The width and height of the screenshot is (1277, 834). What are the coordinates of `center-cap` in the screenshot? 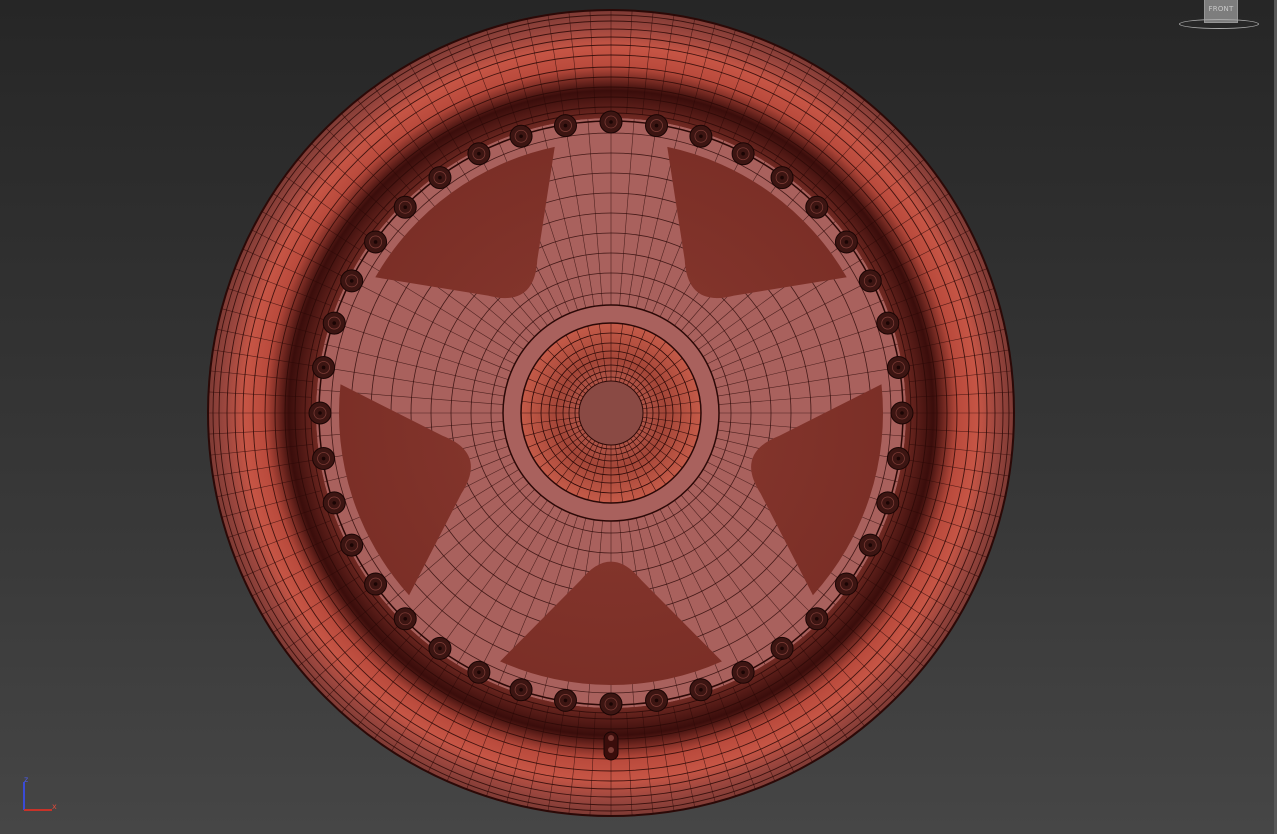 It's located at (611, 413).